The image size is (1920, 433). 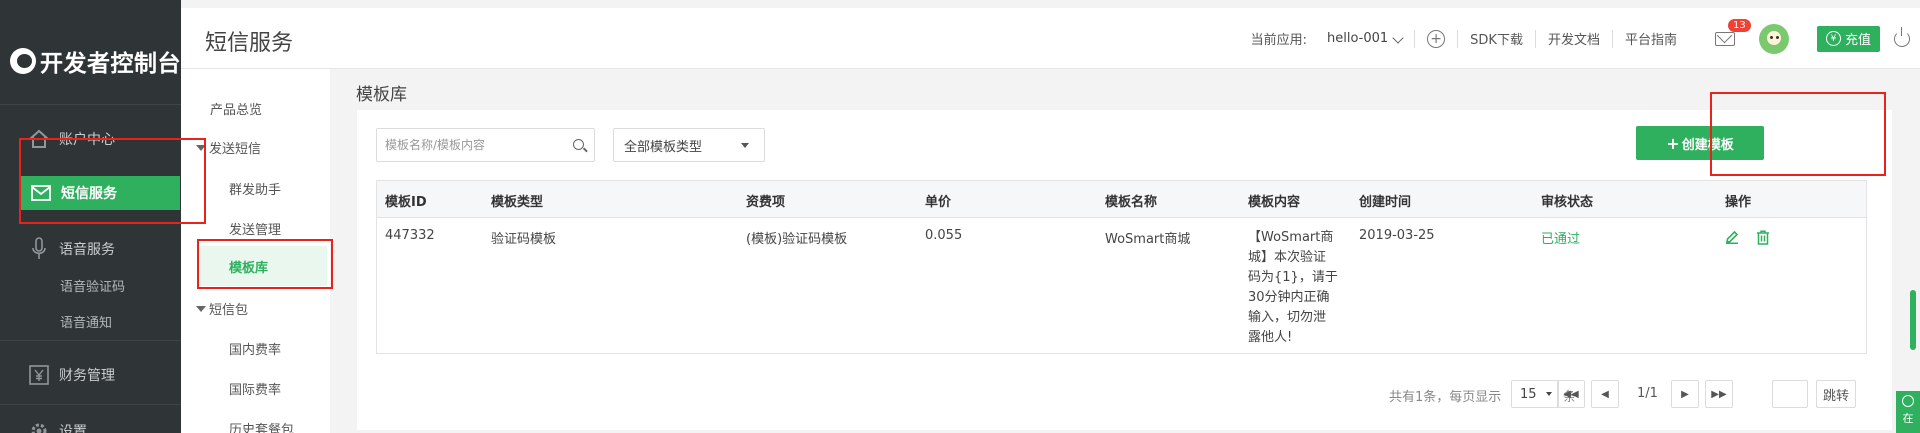 What do you see at coordinates (1647, 393) in the screenshot?
I see `page-indicator: 1/1` at bounding box center [1647, 393].